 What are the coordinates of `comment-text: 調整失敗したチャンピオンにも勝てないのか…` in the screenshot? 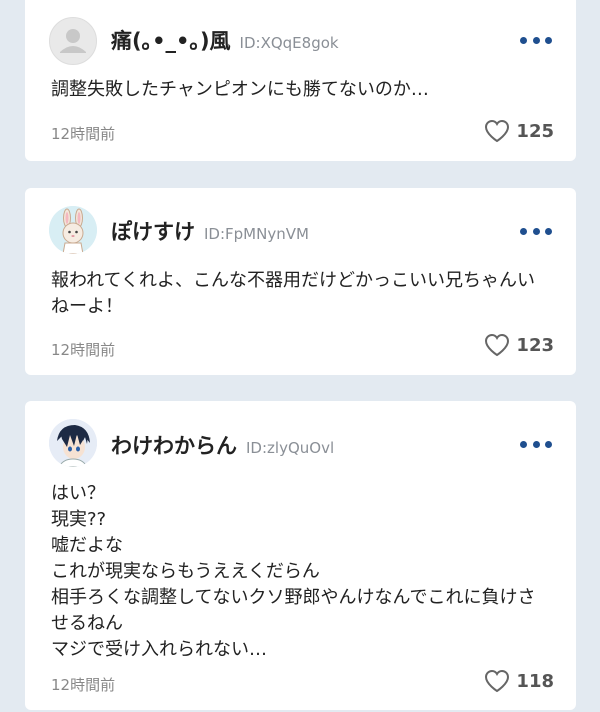 It's located at (302, 90).